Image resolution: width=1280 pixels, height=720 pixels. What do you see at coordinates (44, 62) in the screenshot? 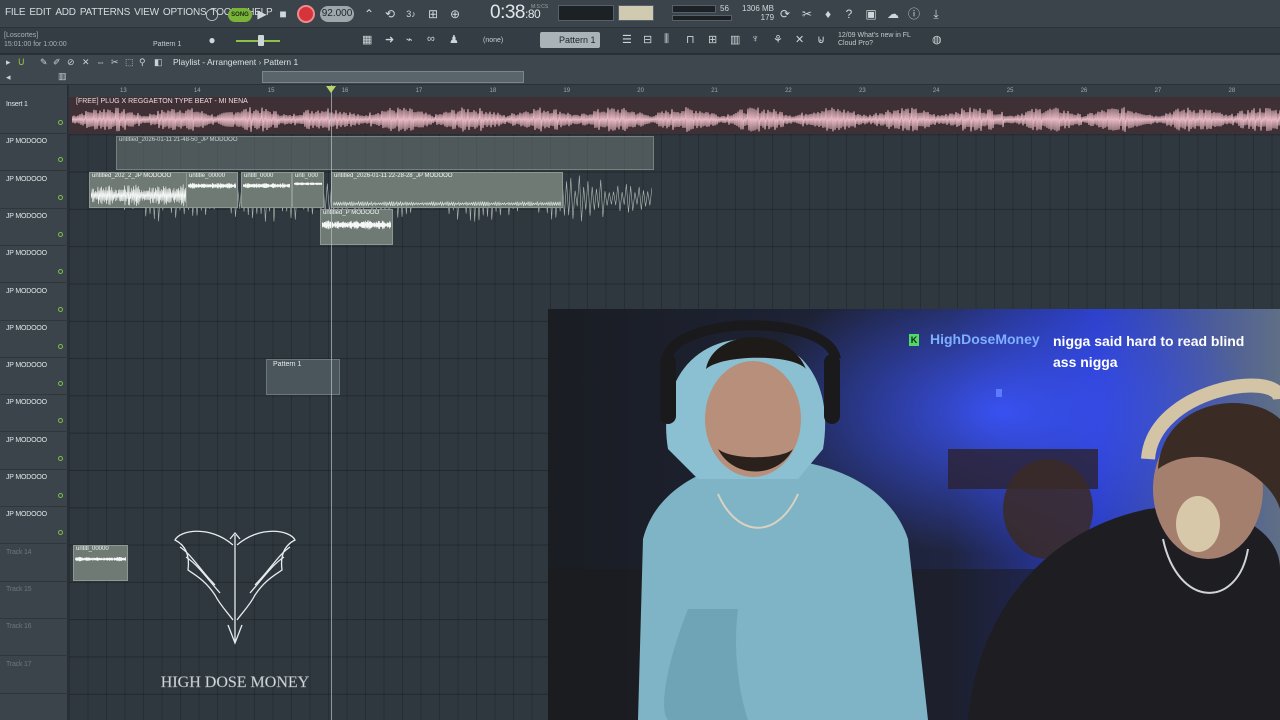
I see `draw-tool-icon: ✎` at bounding box center [44, 62].